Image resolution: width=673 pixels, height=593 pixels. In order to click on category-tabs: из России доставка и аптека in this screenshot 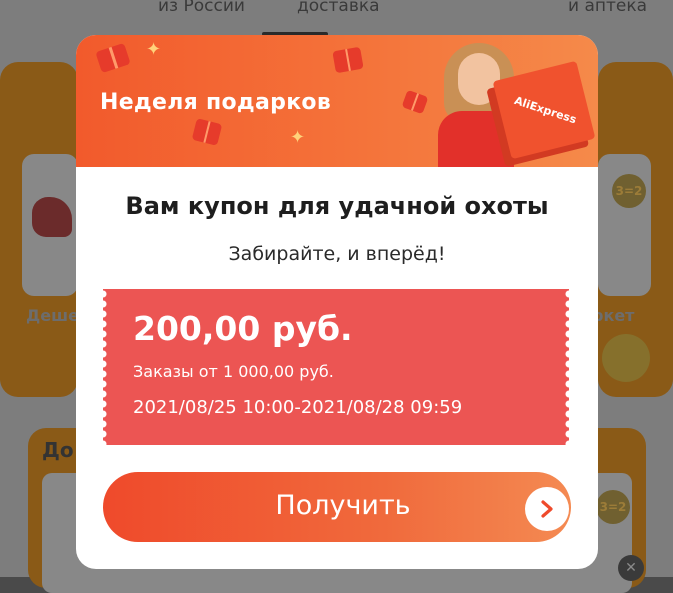, I will do `click(336, 18)`.